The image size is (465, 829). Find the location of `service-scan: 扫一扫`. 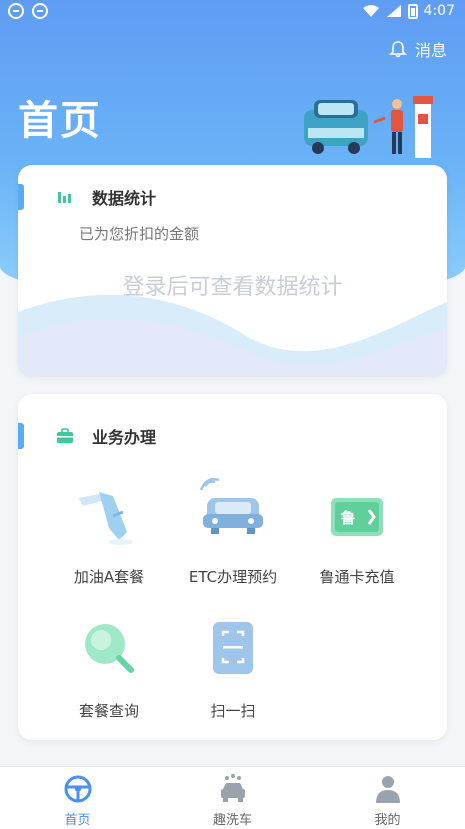

service-scan: 扫一扫 is located at coordinates (233, 665).